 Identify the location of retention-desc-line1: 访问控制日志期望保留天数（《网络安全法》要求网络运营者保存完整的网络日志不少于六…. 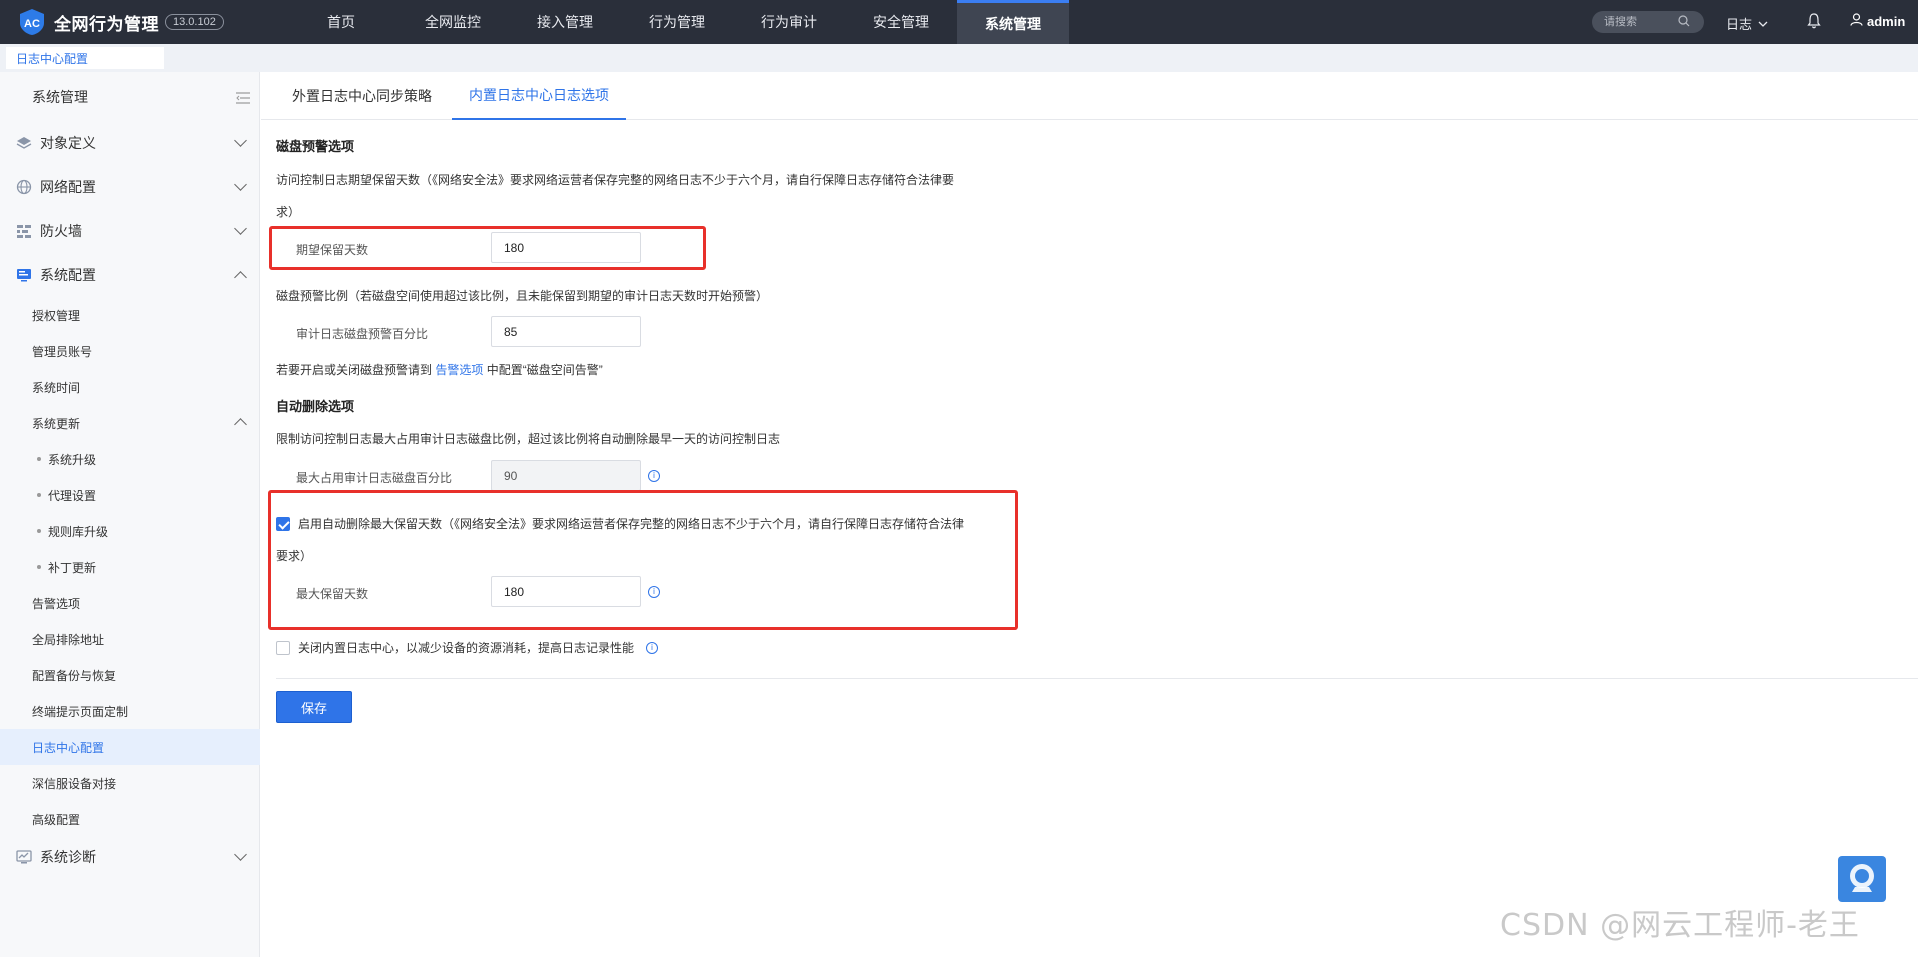
(615, 180).